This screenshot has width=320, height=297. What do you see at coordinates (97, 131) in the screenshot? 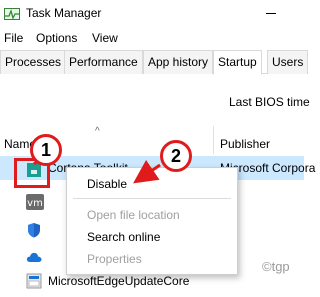
I see `sort-ascending-icon: ^` at bounding box center [97, 131].